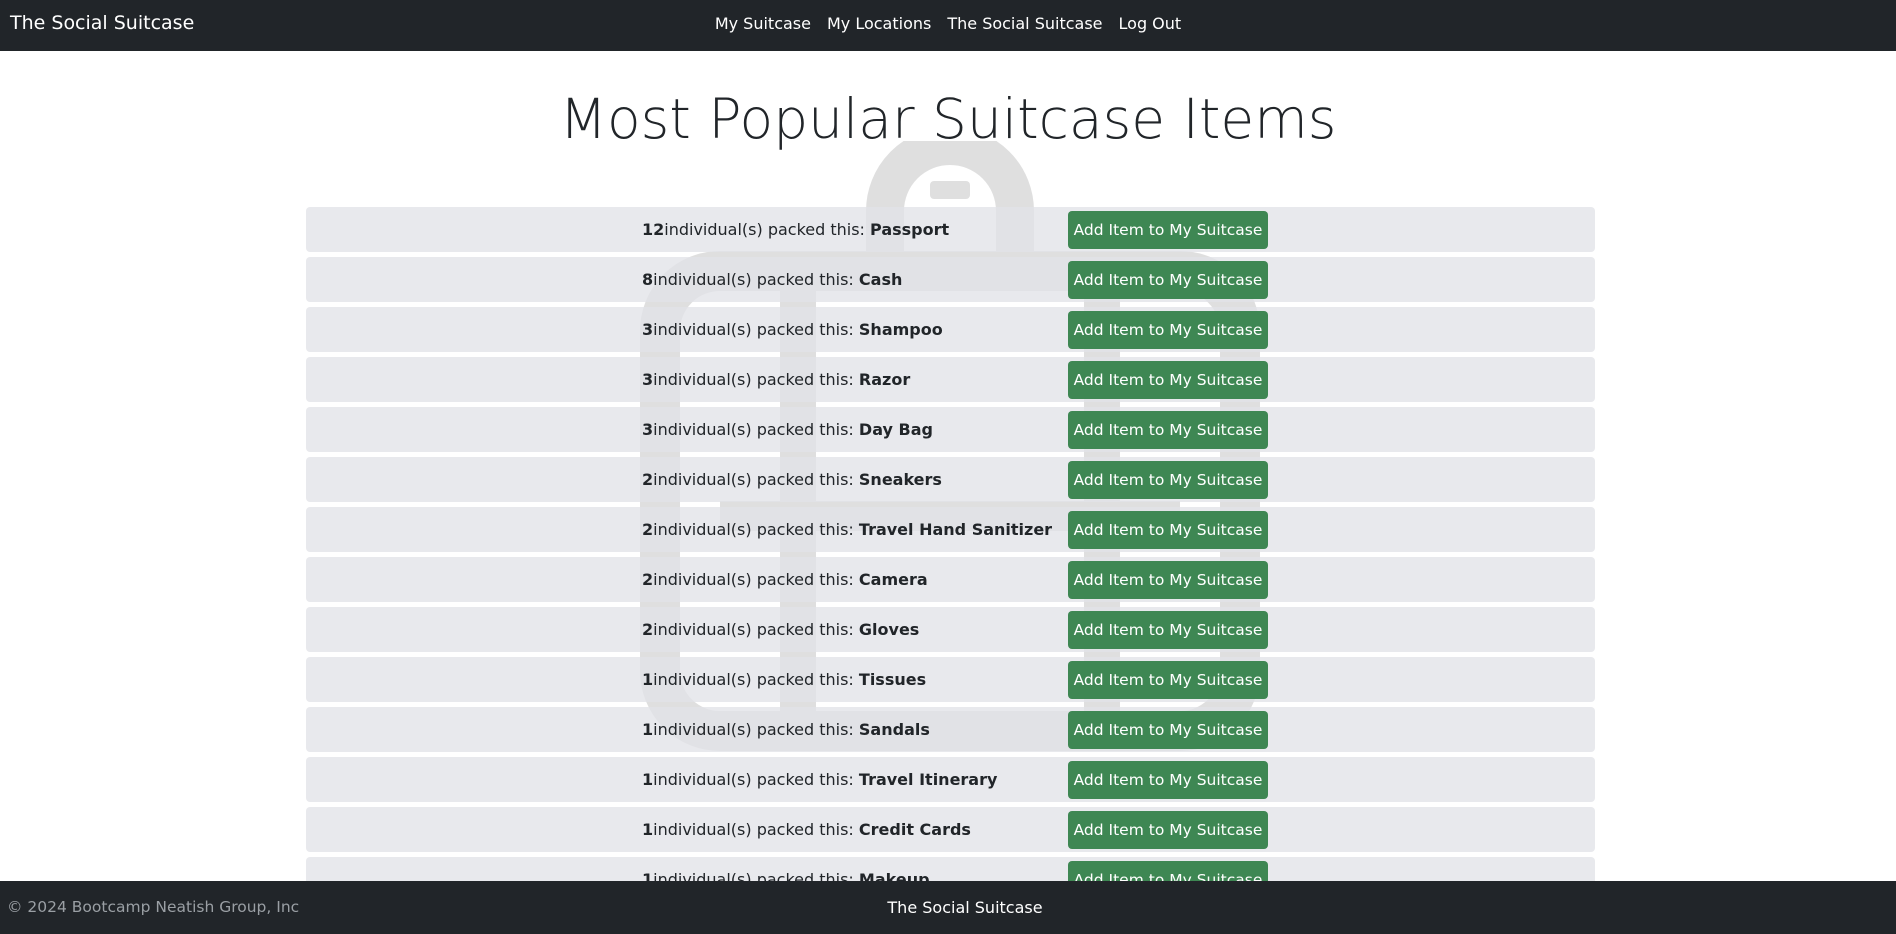 The width and height of the screenshot is (1896, 934). I want to click on item-description: 8individual(s) packed this: Cash, so click(772, 279).